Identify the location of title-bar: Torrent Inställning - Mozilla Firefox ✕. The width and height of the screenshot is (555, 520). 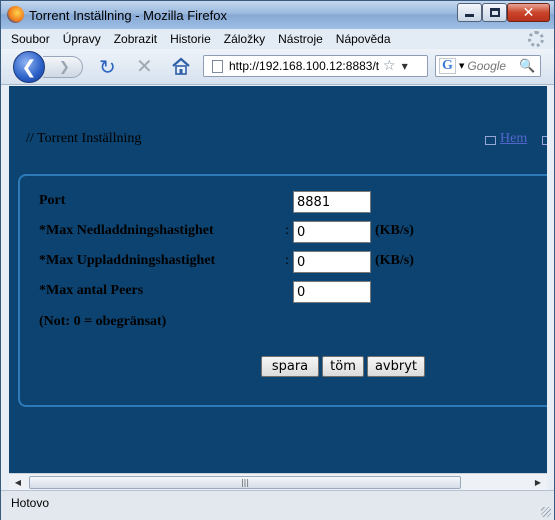
(277, 15).